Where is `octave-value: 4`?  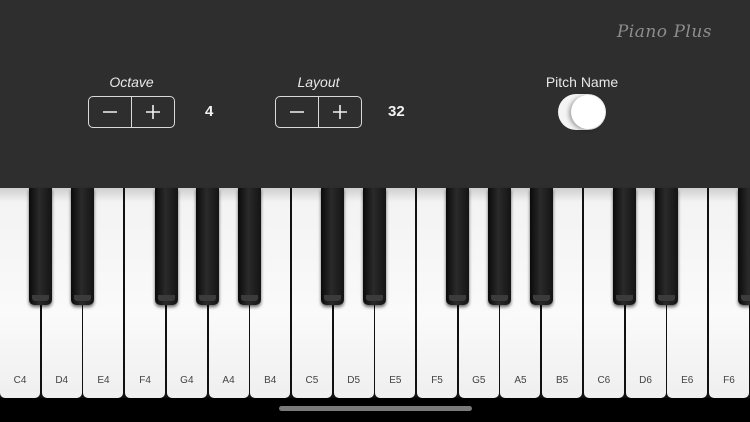
octave-value: 4 is located at coordinates (209, 111).